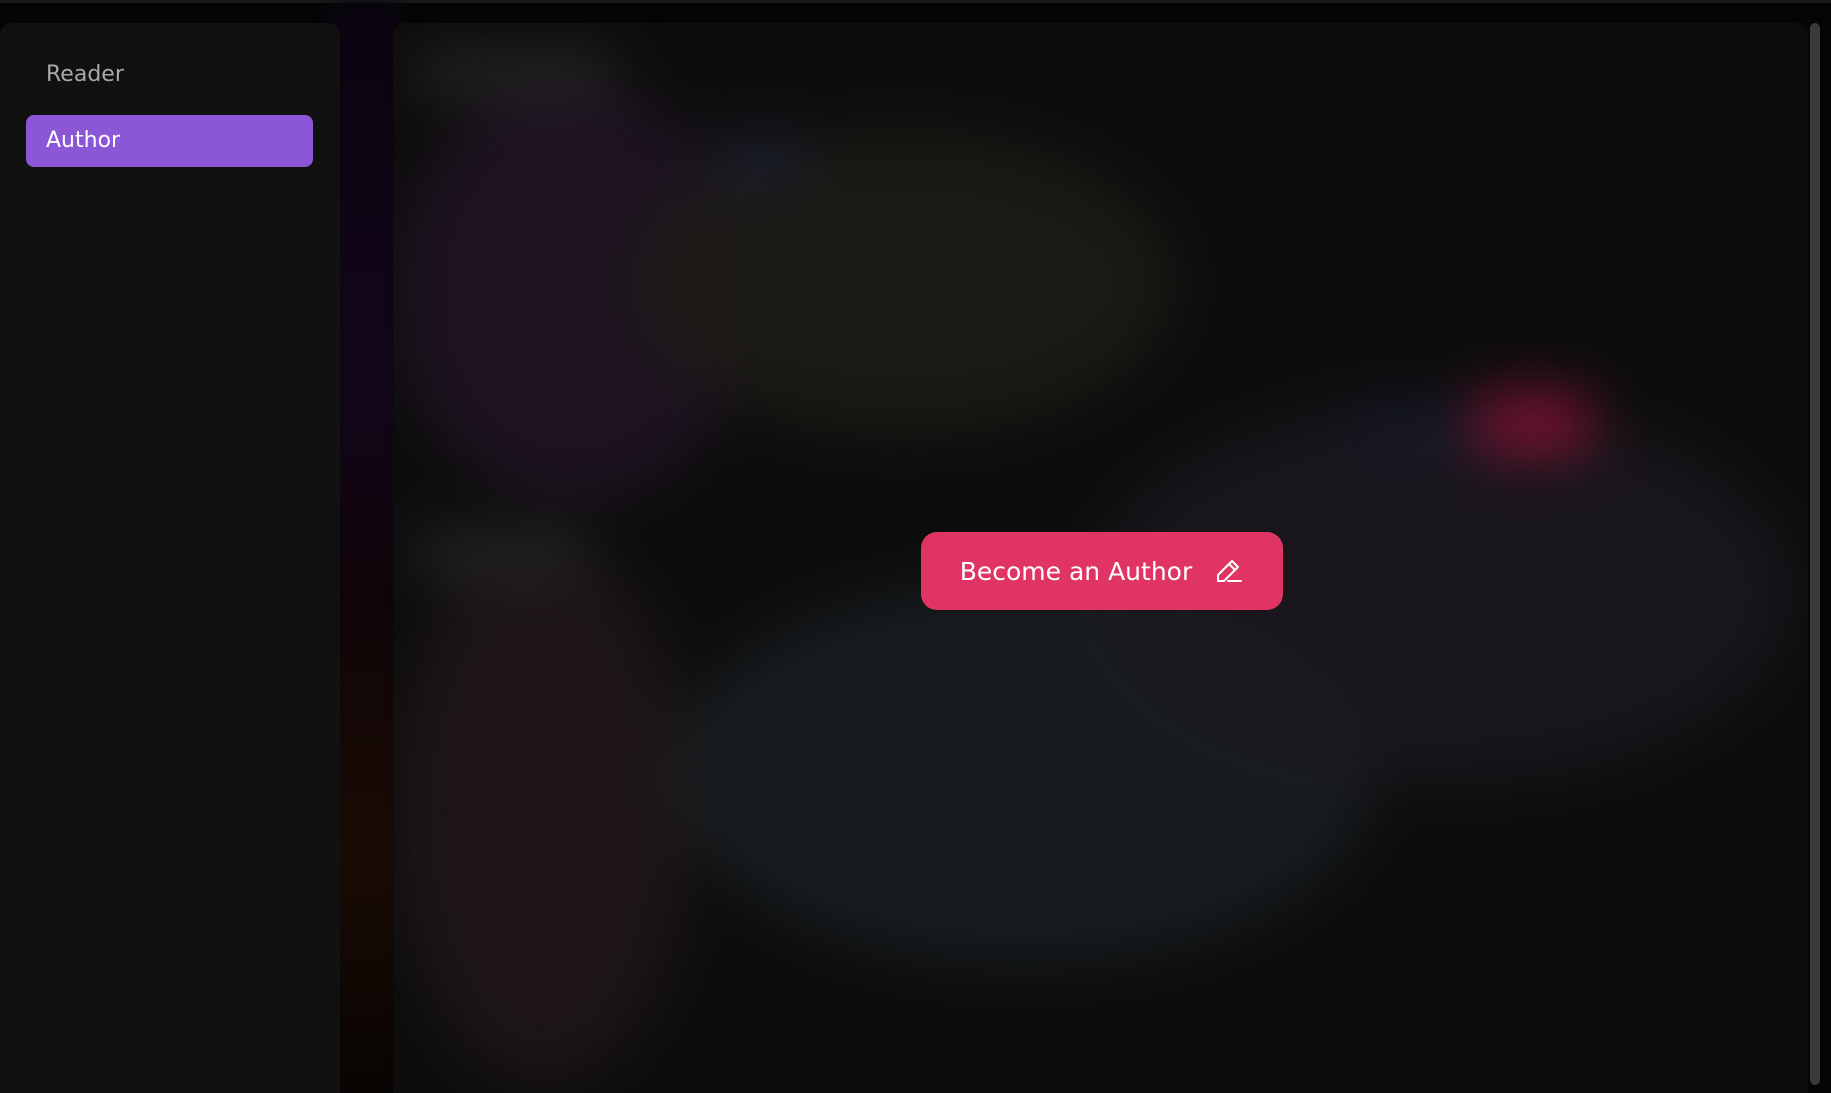  What do you see at coordinates (1815, 554) in the screenshot?
I see `scrollbar` at bounding box center [1815, 554].